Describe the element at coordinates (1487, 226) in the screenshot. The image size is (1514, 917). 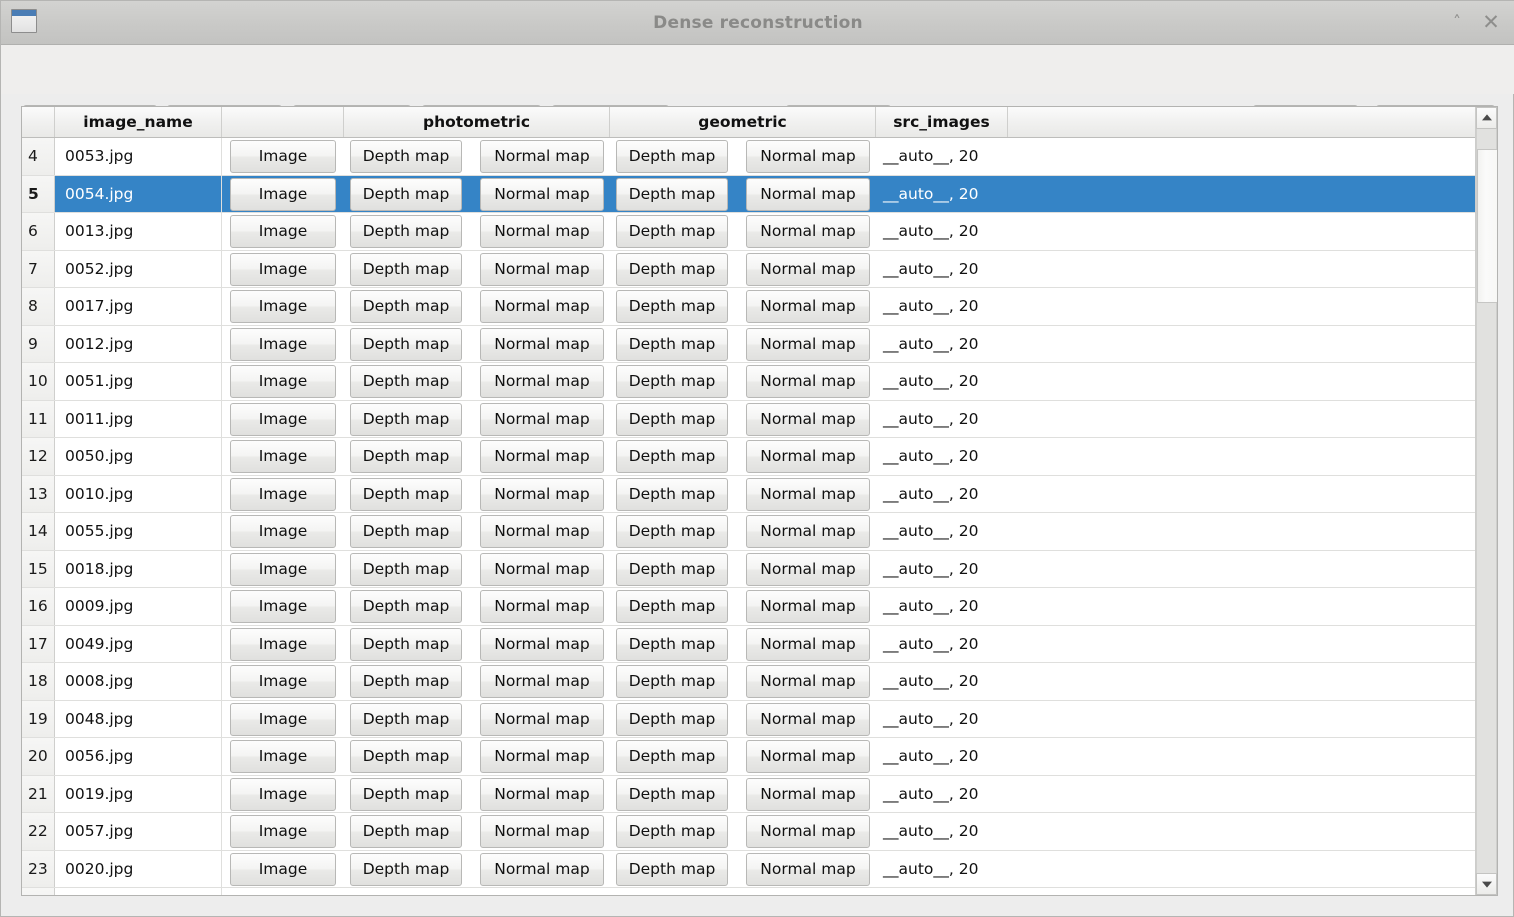
I see `scrollbar-thumb` at that location.